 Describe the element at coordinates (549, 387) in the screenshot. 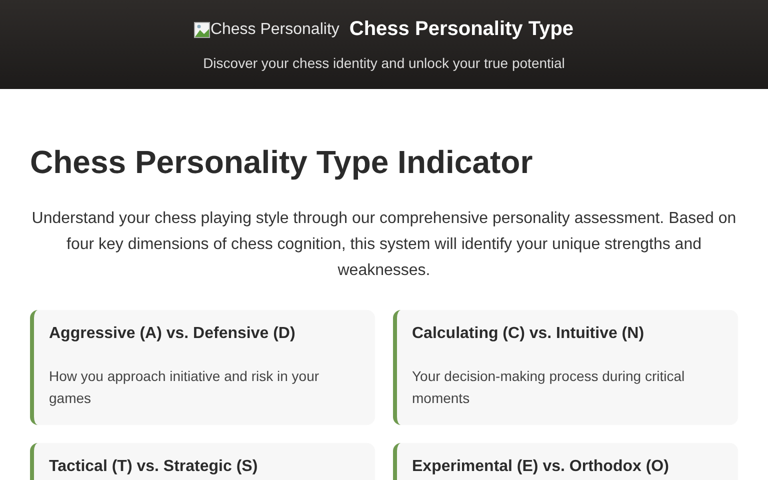

I see `dimension-description: Your decision-making process during critical moments` at that location.